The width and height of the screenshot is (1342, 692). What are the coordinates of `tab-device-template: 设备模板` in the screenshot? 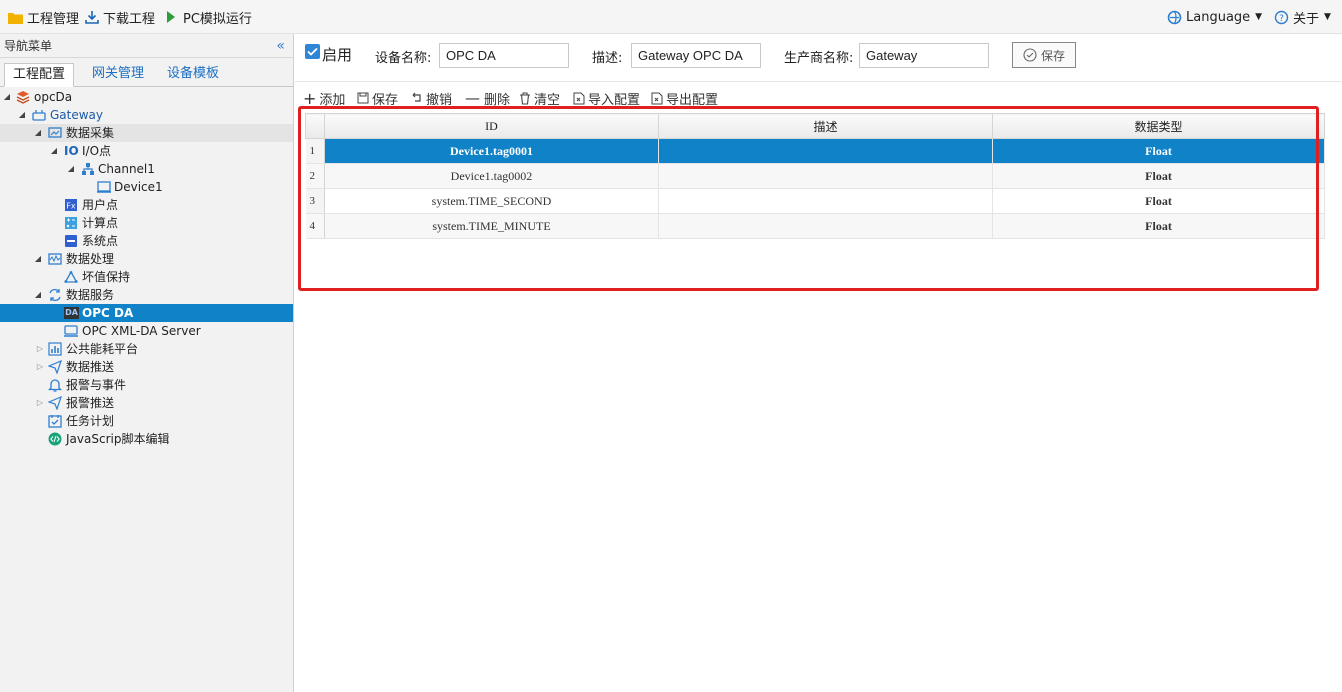 It's located at (193, 75).